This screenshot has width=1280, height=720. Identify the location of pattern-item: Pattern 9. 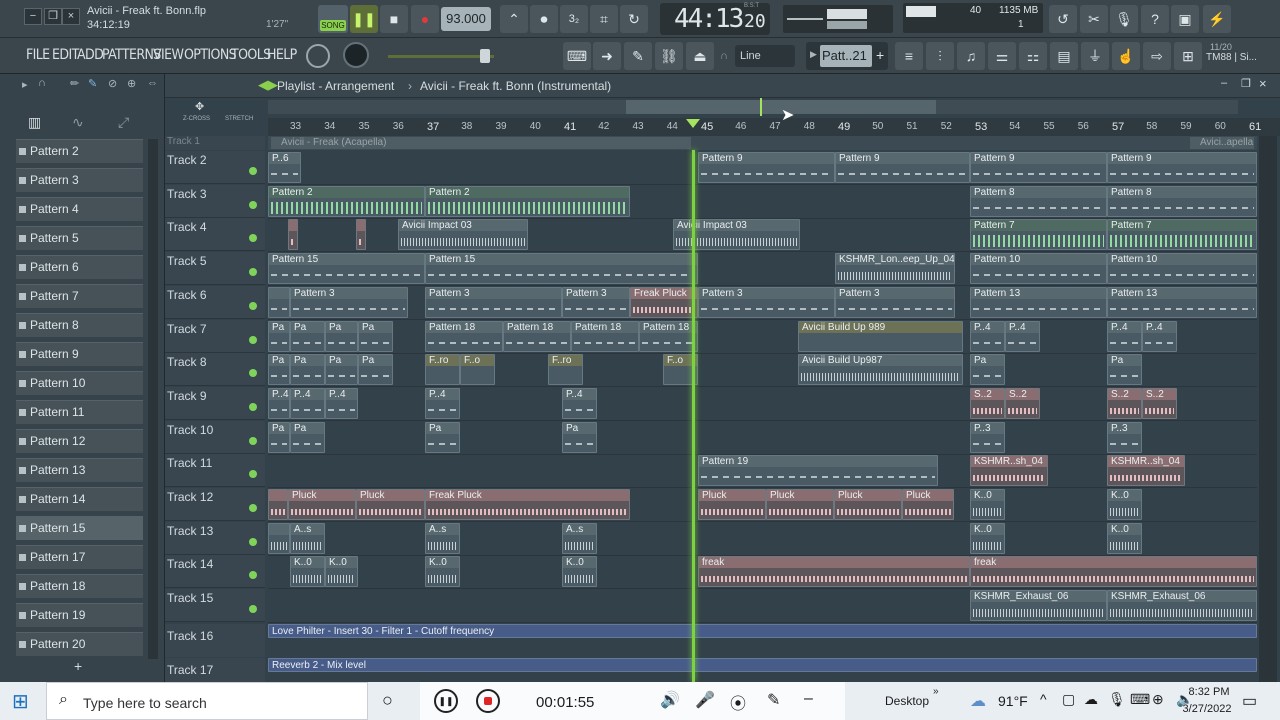
(79, 354).